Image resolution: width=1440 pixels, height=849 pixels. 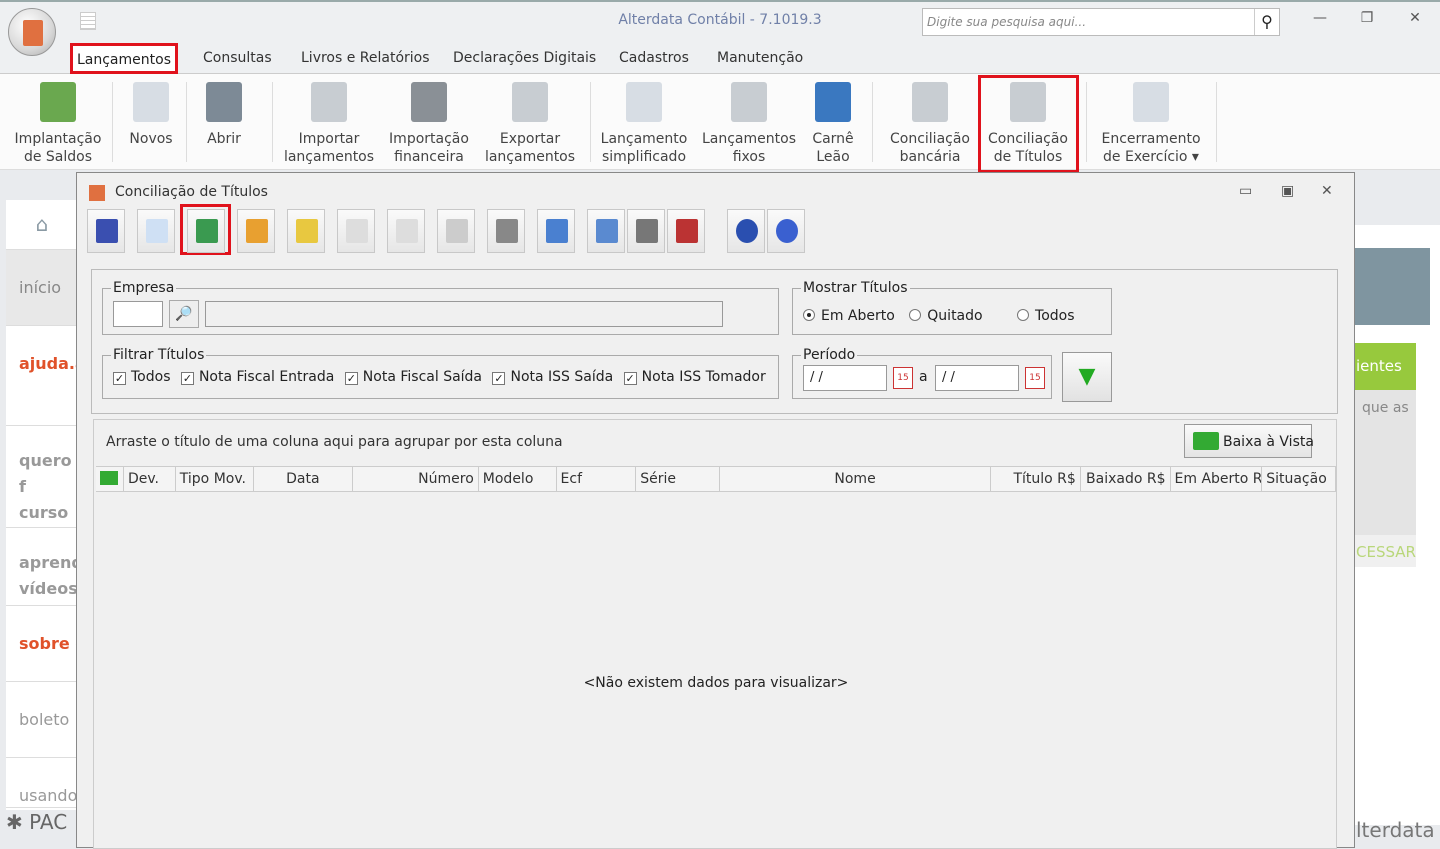 I want to click on baixa-a-vista-button: Baixa à Vista, so click(x=1249, y=441).